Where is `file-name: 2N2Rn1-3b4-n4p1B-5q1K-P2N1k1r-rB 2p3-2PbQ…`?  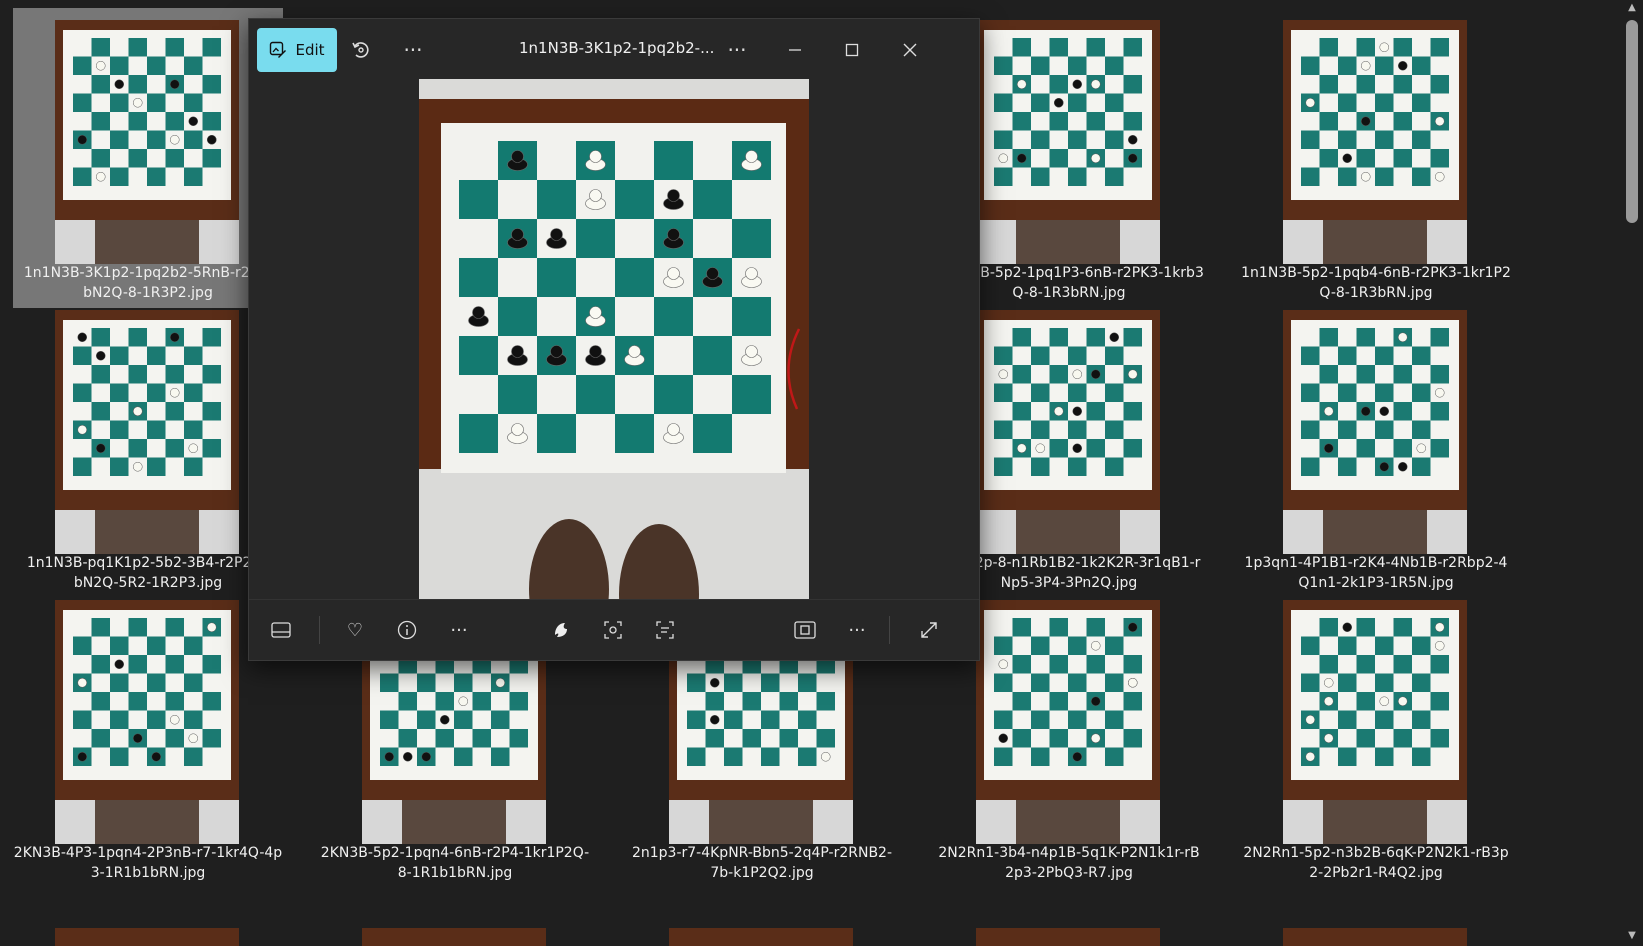
file-name: 2N2Rn1-3b4-n4p1B-5q1K-P2N1k1r-rB 2p3-2PbQ… is located at coordinates (1069, 863).